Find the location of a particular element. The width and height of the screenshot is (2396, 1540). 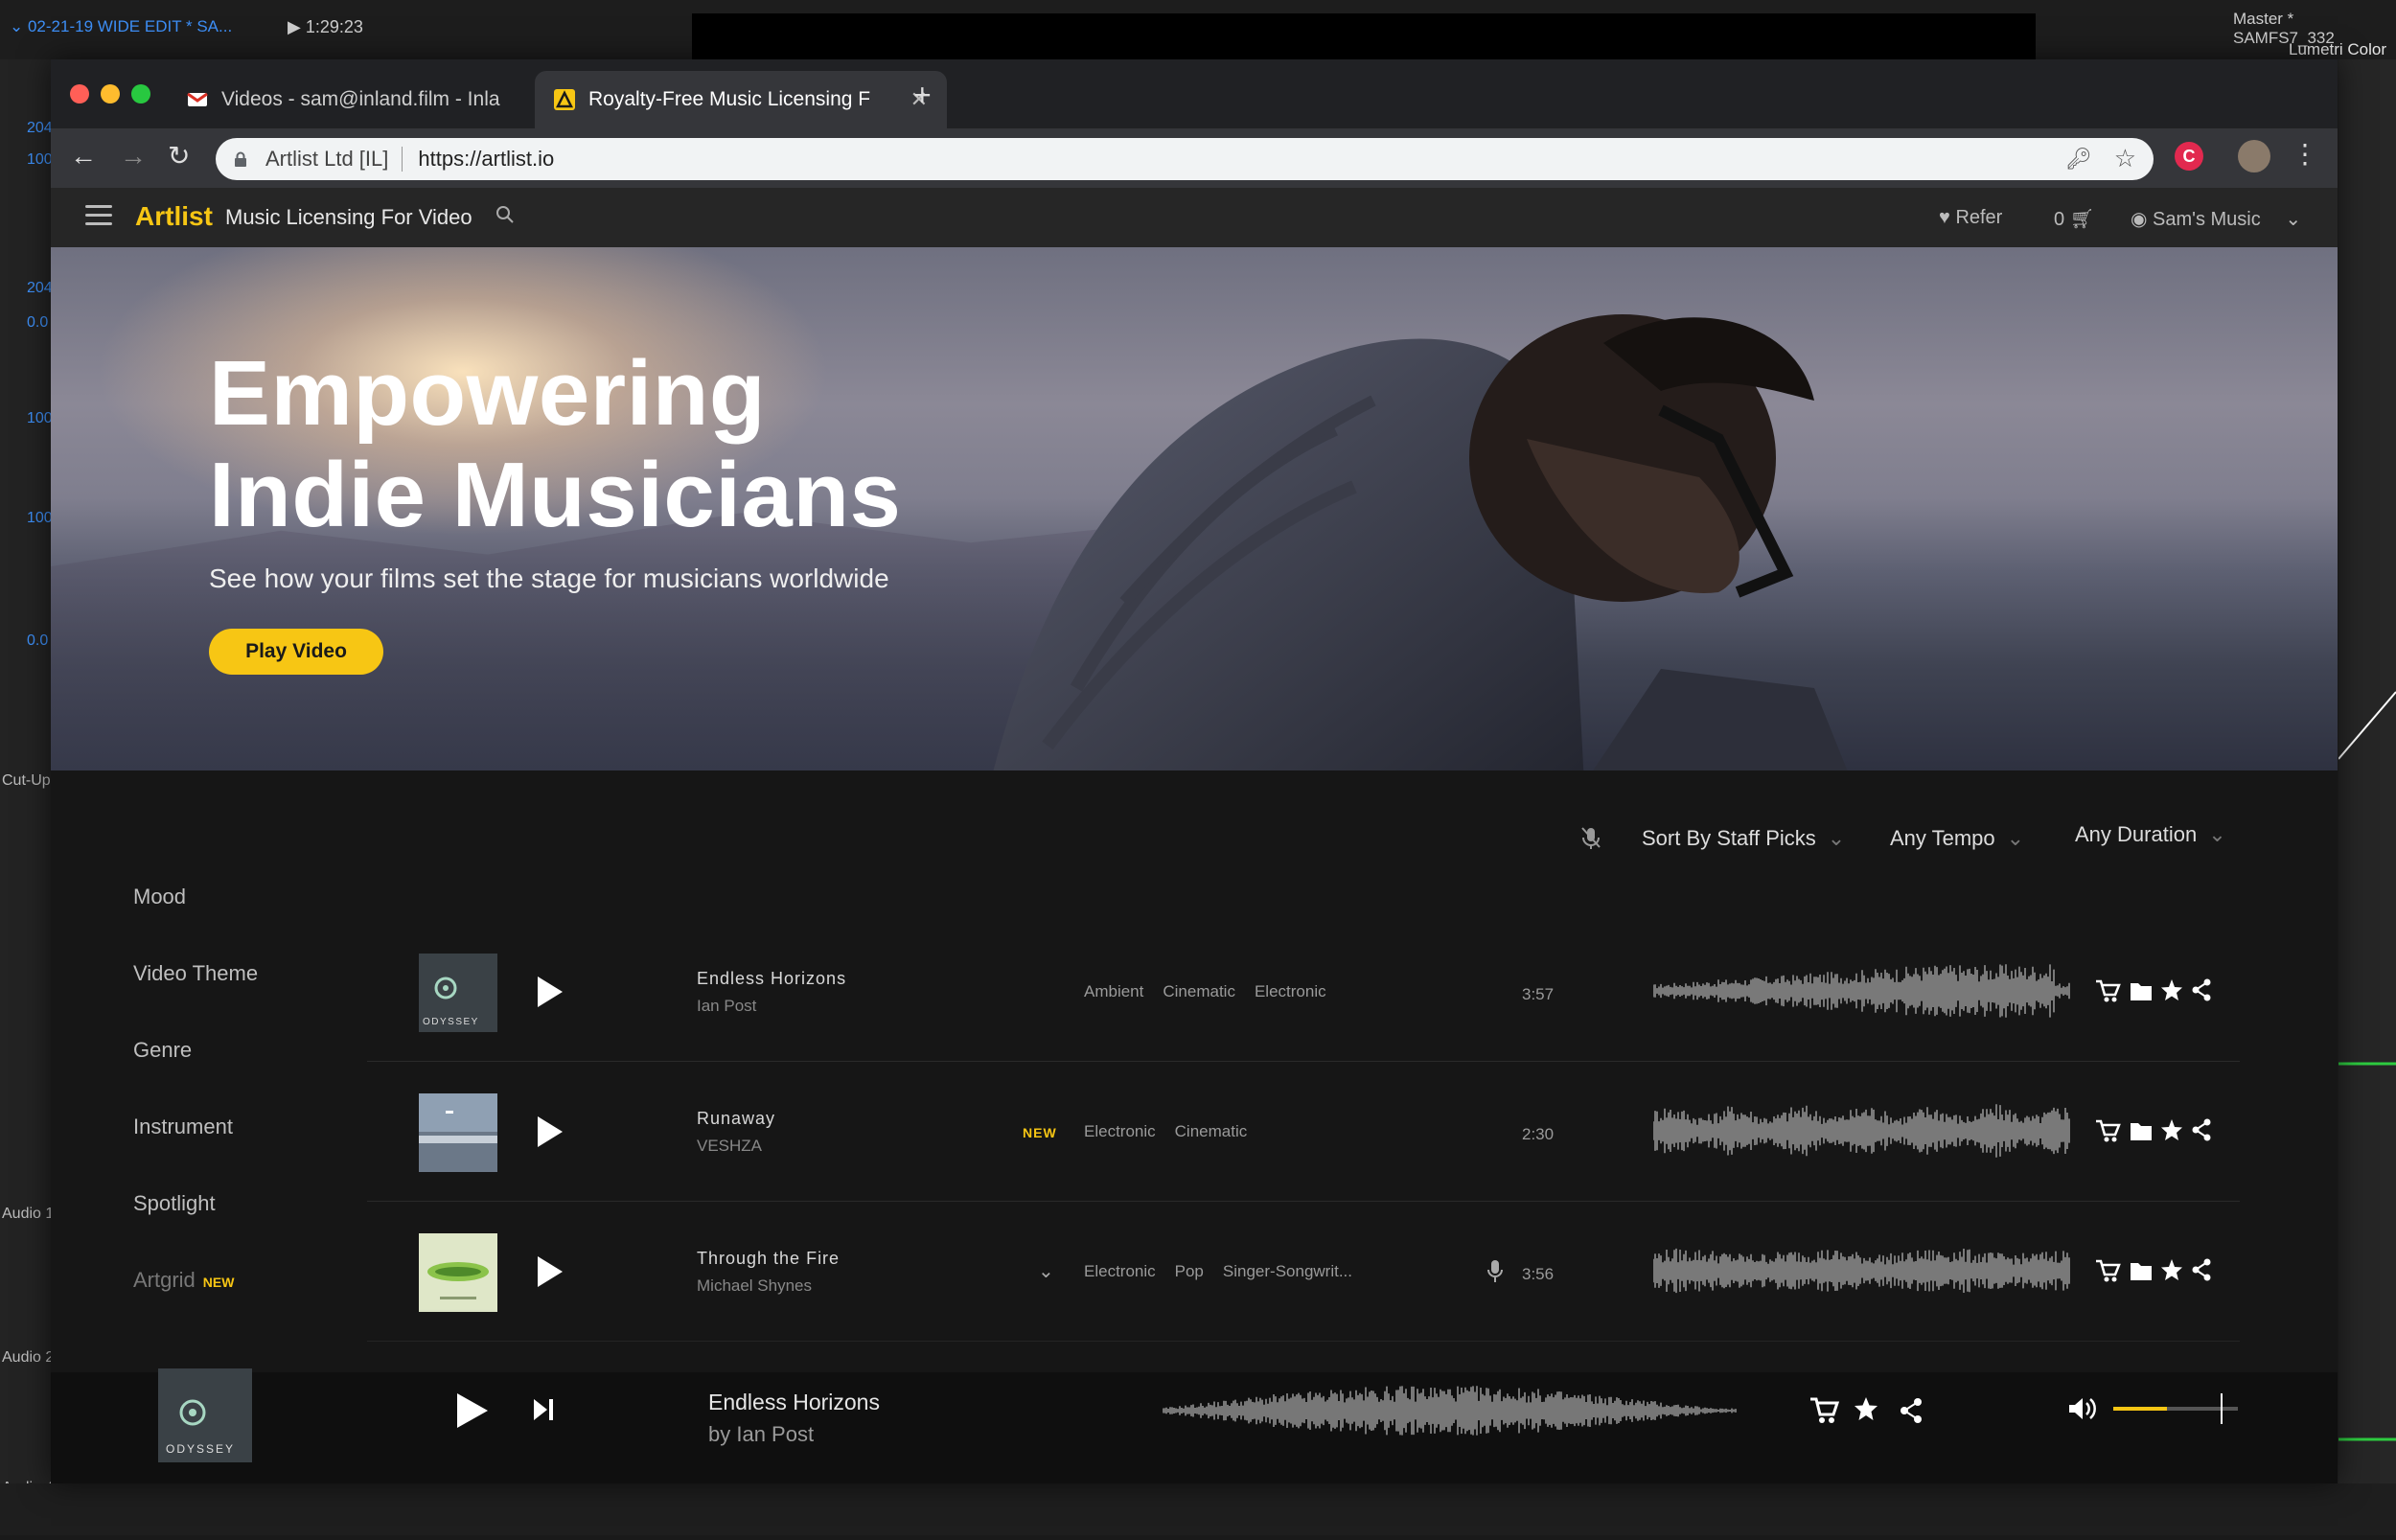

track-tags: Ambient Cinematic Electronic is located at coordinates (1215, 991).